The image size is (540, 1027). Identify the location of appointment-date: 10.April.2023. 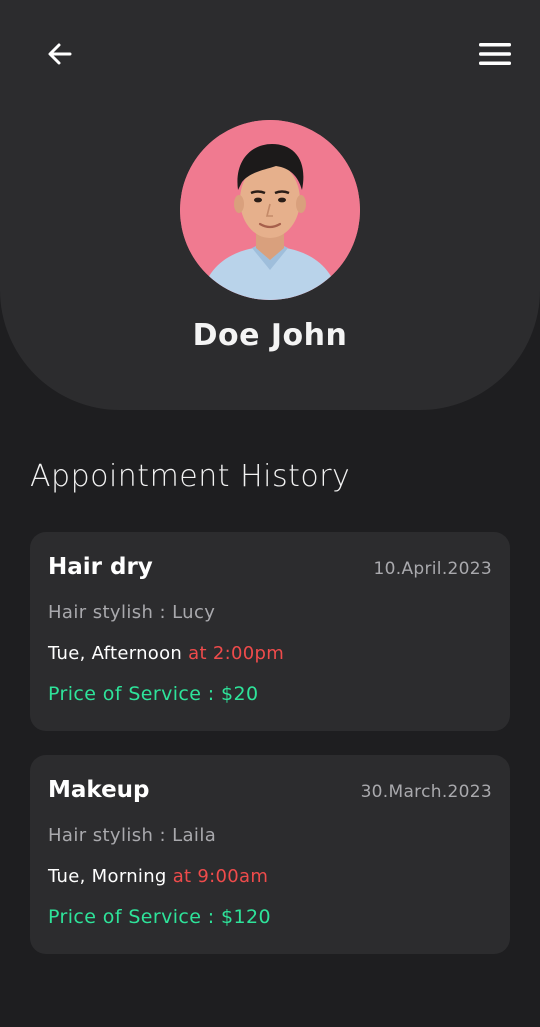
(432, 569).